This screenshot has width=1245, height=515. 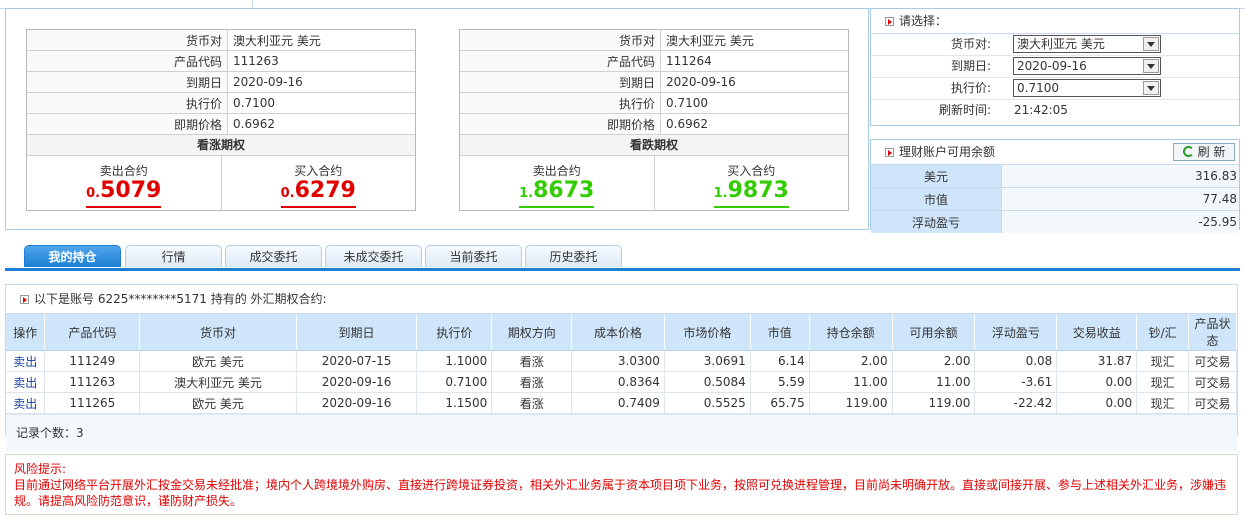 I want to click on tab-current-orders: 当前委托, so click(x=473, y=256).